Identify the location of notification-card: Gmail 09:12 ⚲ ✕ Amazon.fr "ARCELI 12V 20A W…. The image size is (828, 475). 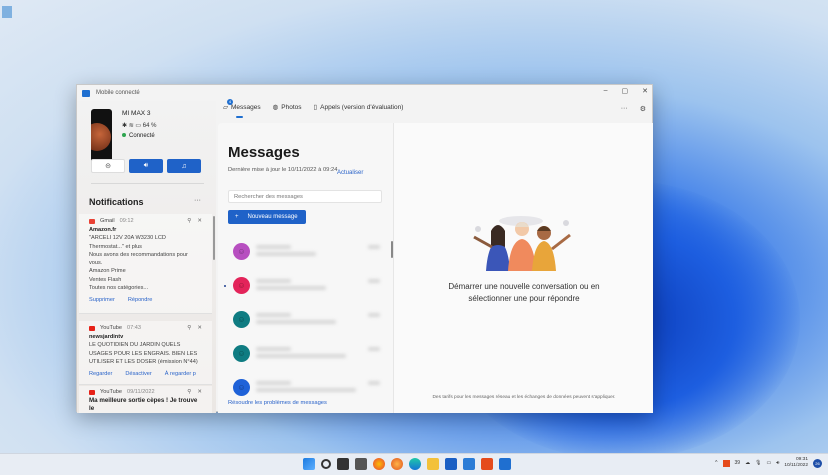
(145, 264).